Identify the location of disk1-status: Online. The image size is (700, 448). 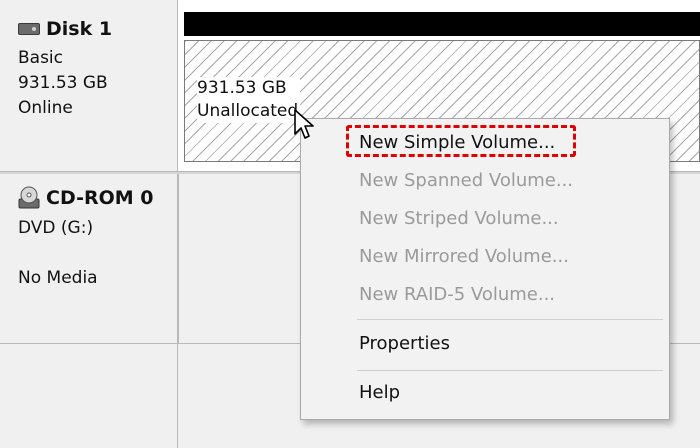
(45, 108).